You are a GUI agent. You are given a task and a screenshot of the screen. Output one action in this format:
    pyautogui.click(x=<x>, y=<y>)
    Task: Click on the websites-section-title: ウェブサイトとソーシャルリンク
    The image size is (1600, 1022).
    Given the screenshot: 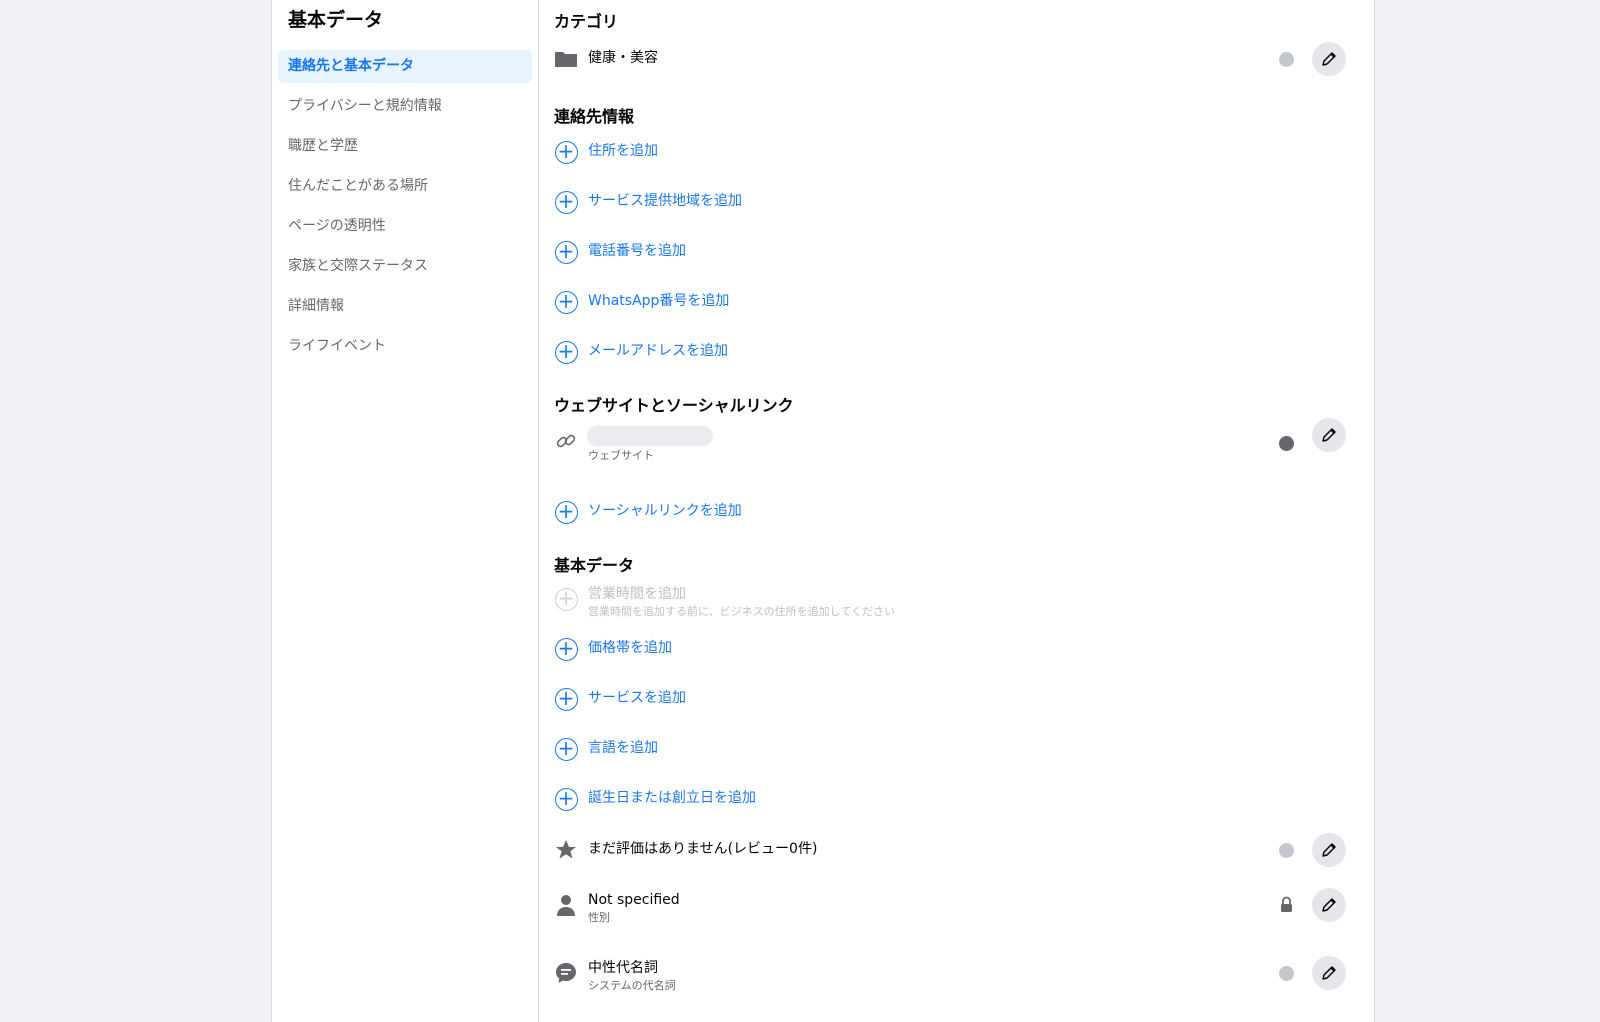 What is the action you would take?
    pyautogui.click(x=674, y=405)
    